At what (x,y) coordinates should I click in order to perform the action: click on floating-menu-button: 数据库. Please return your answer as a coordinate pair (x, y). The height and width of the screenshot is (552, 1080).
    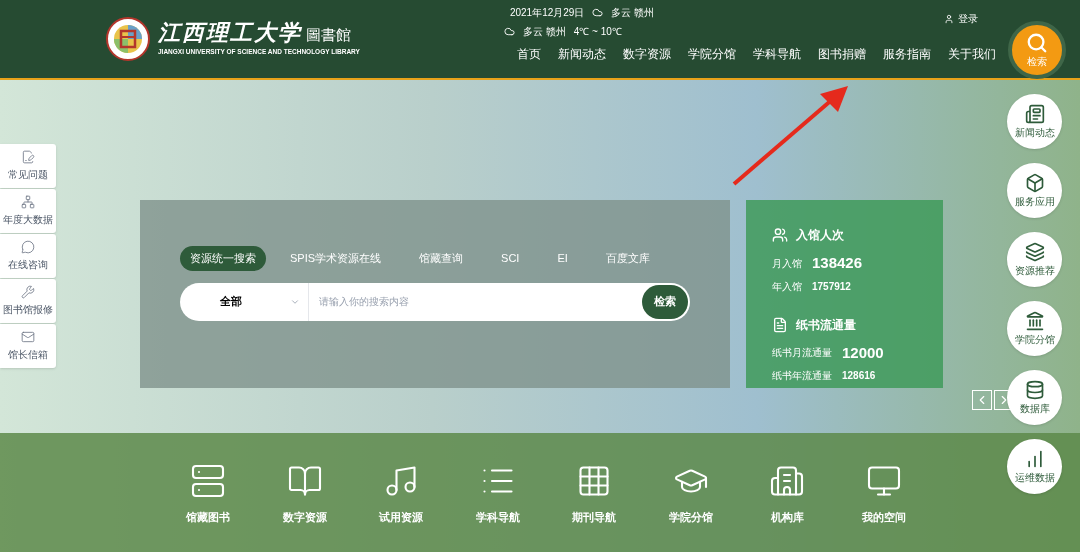
    Looking at the image, I should click on (1034, 397).